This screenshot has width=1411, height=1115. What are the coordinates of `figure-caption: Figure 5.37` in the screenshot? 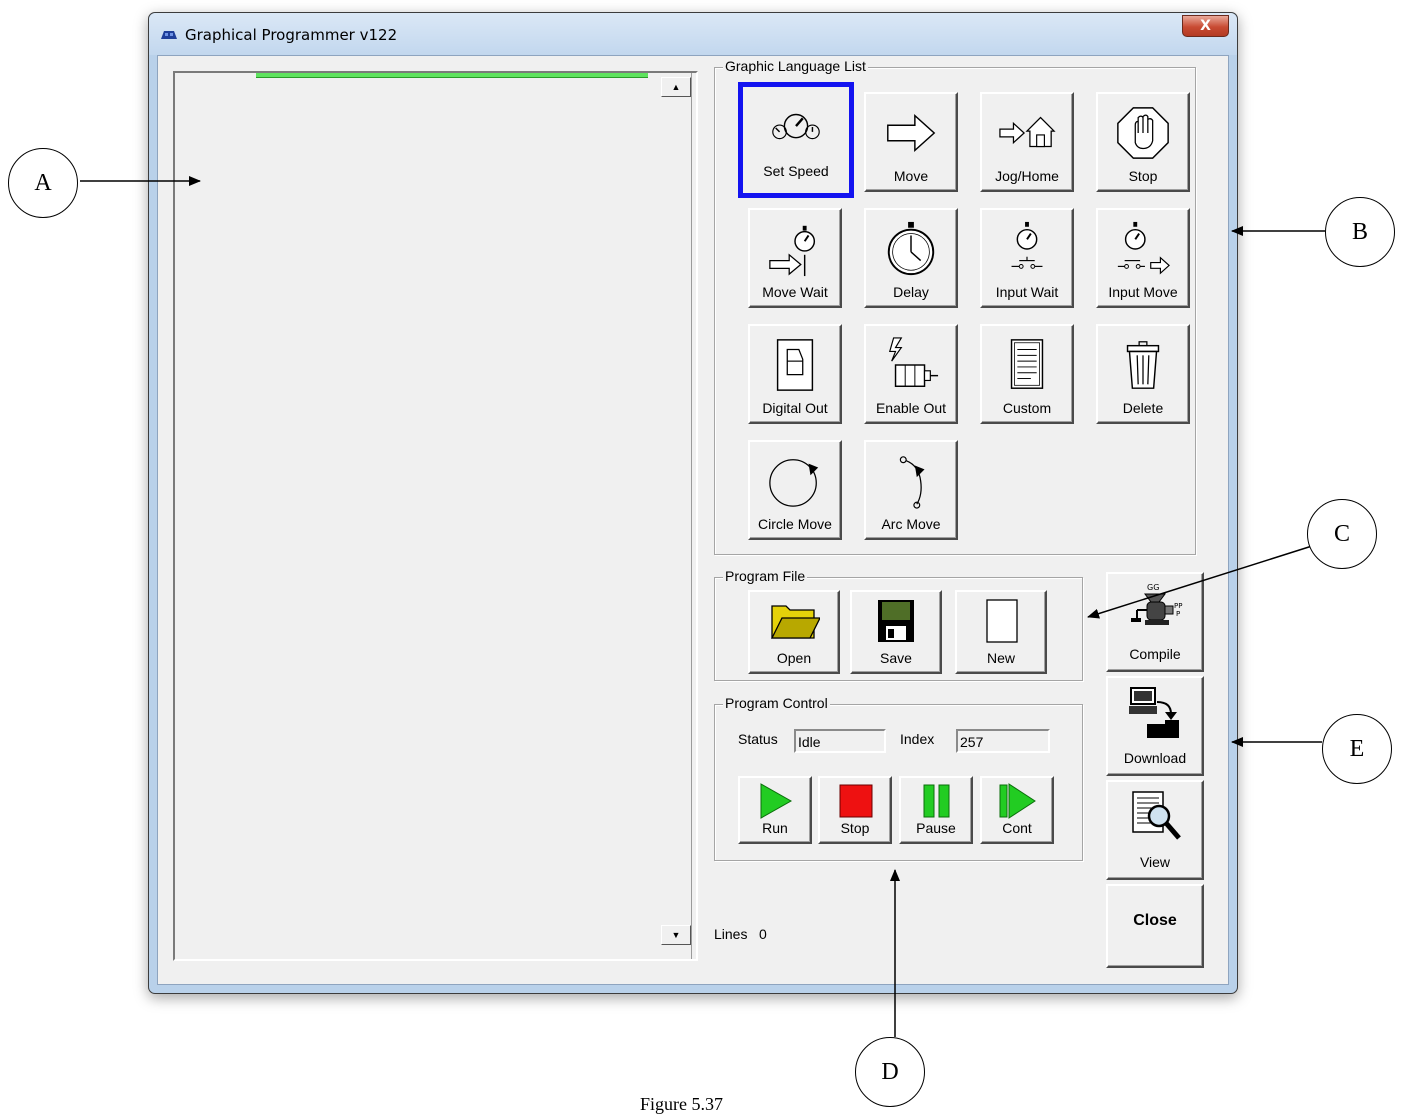 It's located at (681, 1104).